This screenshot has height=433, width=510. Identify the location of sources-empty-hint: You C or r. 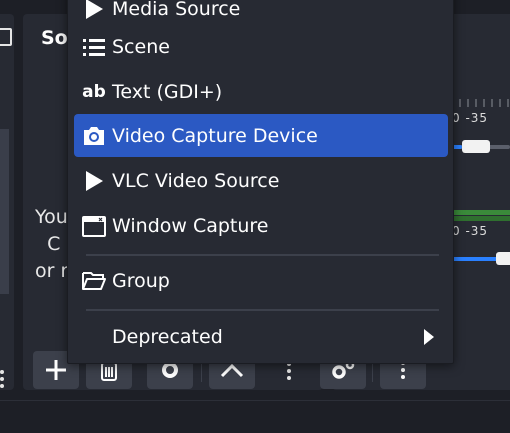
(52, 244).